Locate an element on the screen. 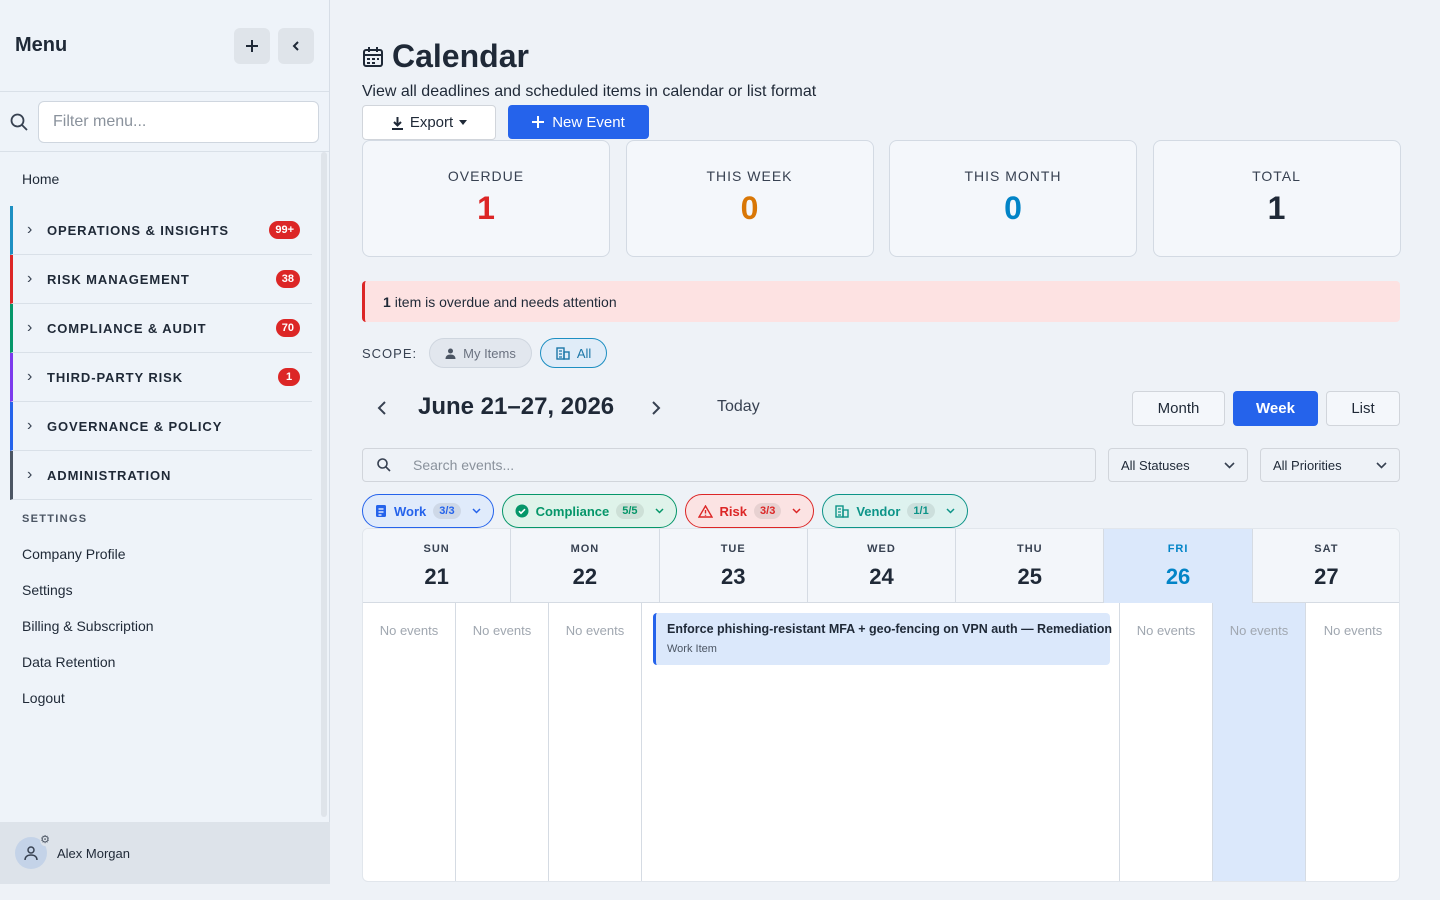 This screenshot has height=900, width=1440. day-header-fri: FRI 26 is located at coordinates (1178, 566).